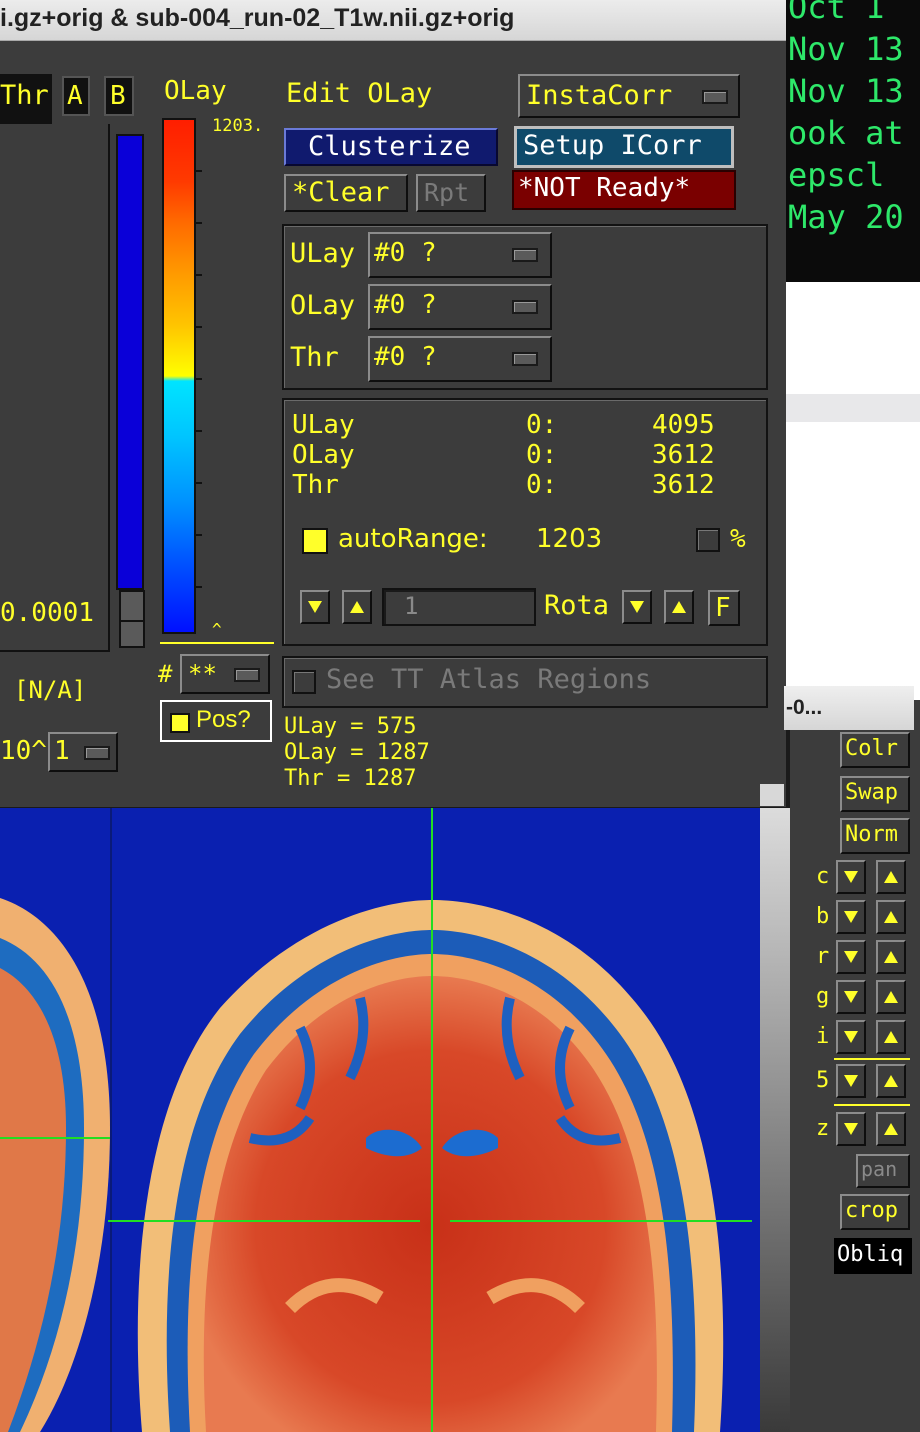  What do you see at coordinates (836, 13) in the screenshot?
I see `terminal-line: Oct 1` at bounding box center [836, 13].